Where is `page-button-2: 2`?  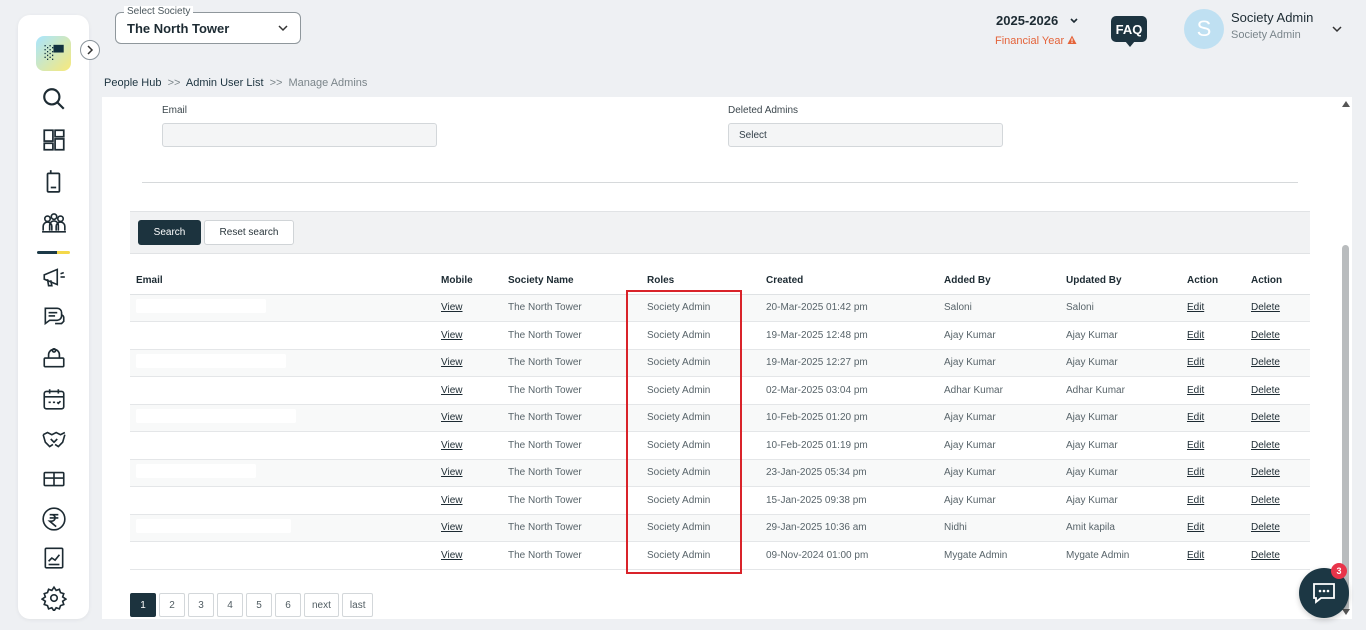
page-button-2: 2 is located at coordinates (172, 605).